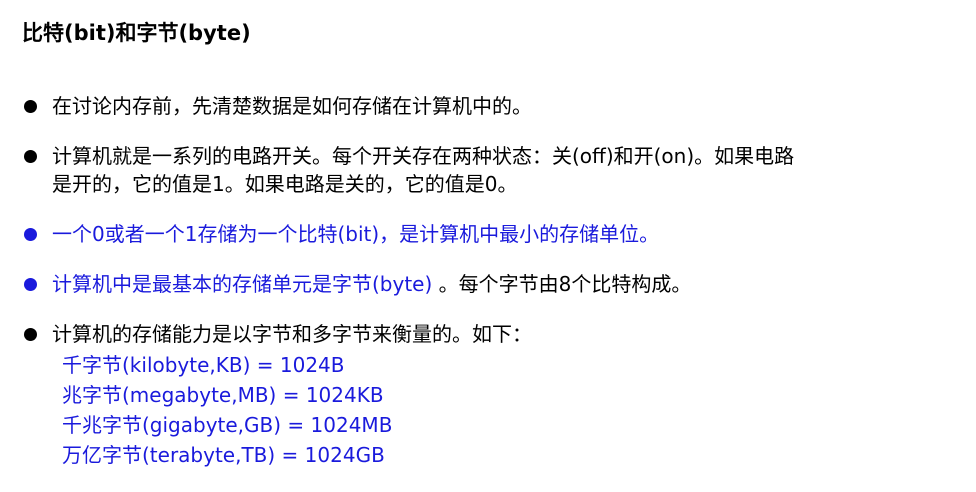  What do you see at coordinates (562, 284) in the screenshot?
I see `plain-text: 。每个字节由8个比特构成。` at bounding box center [562, 284].